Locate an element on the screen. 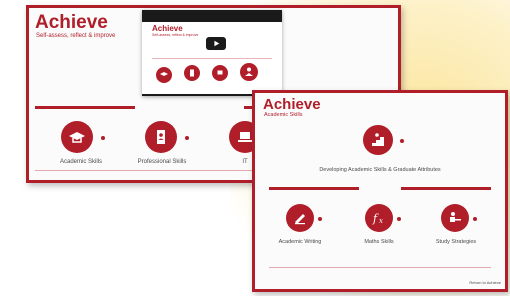 This screenshot has height=296, width=510. fx-function-icon: fx is located at coordinates (379, 218).